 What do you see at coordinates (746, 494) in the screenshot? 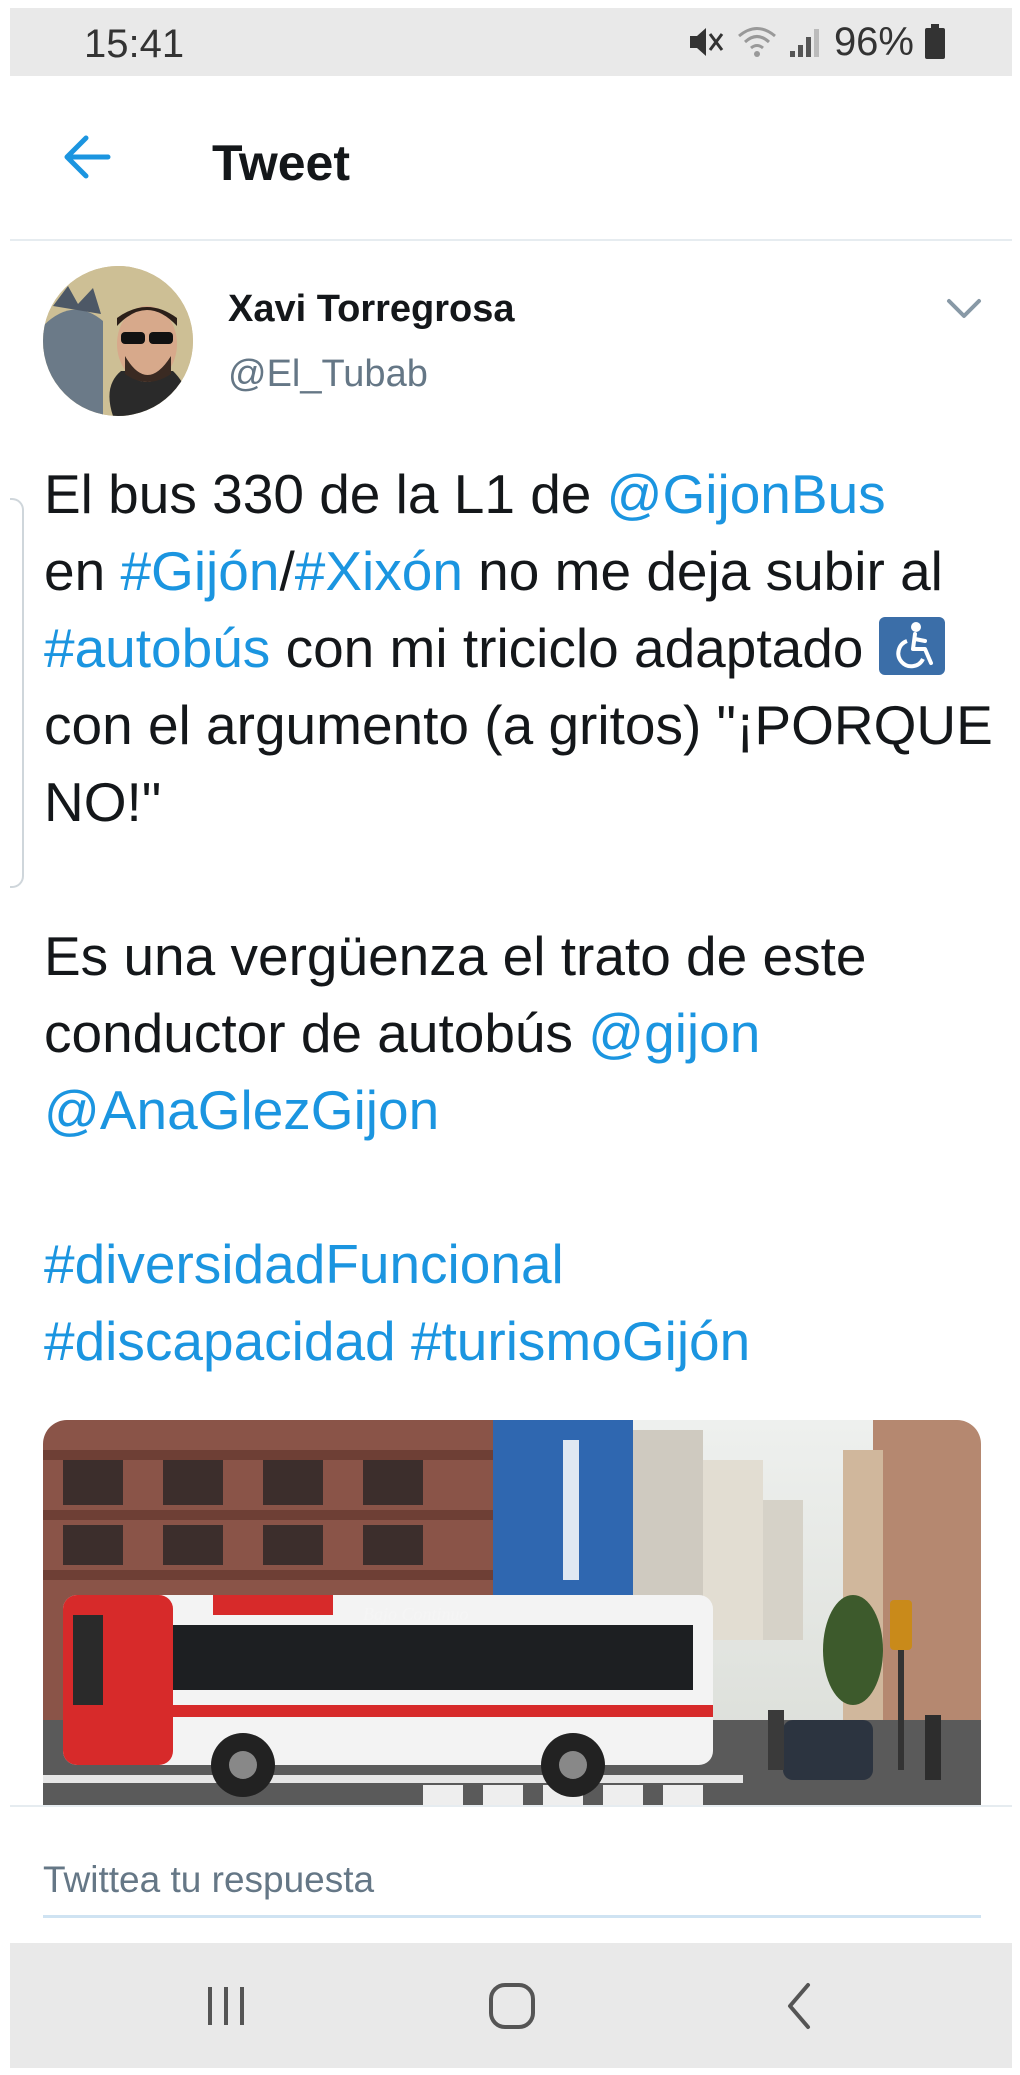
I see `mention-gijonbus: @GijonBus` at bounding box center [746, 494].